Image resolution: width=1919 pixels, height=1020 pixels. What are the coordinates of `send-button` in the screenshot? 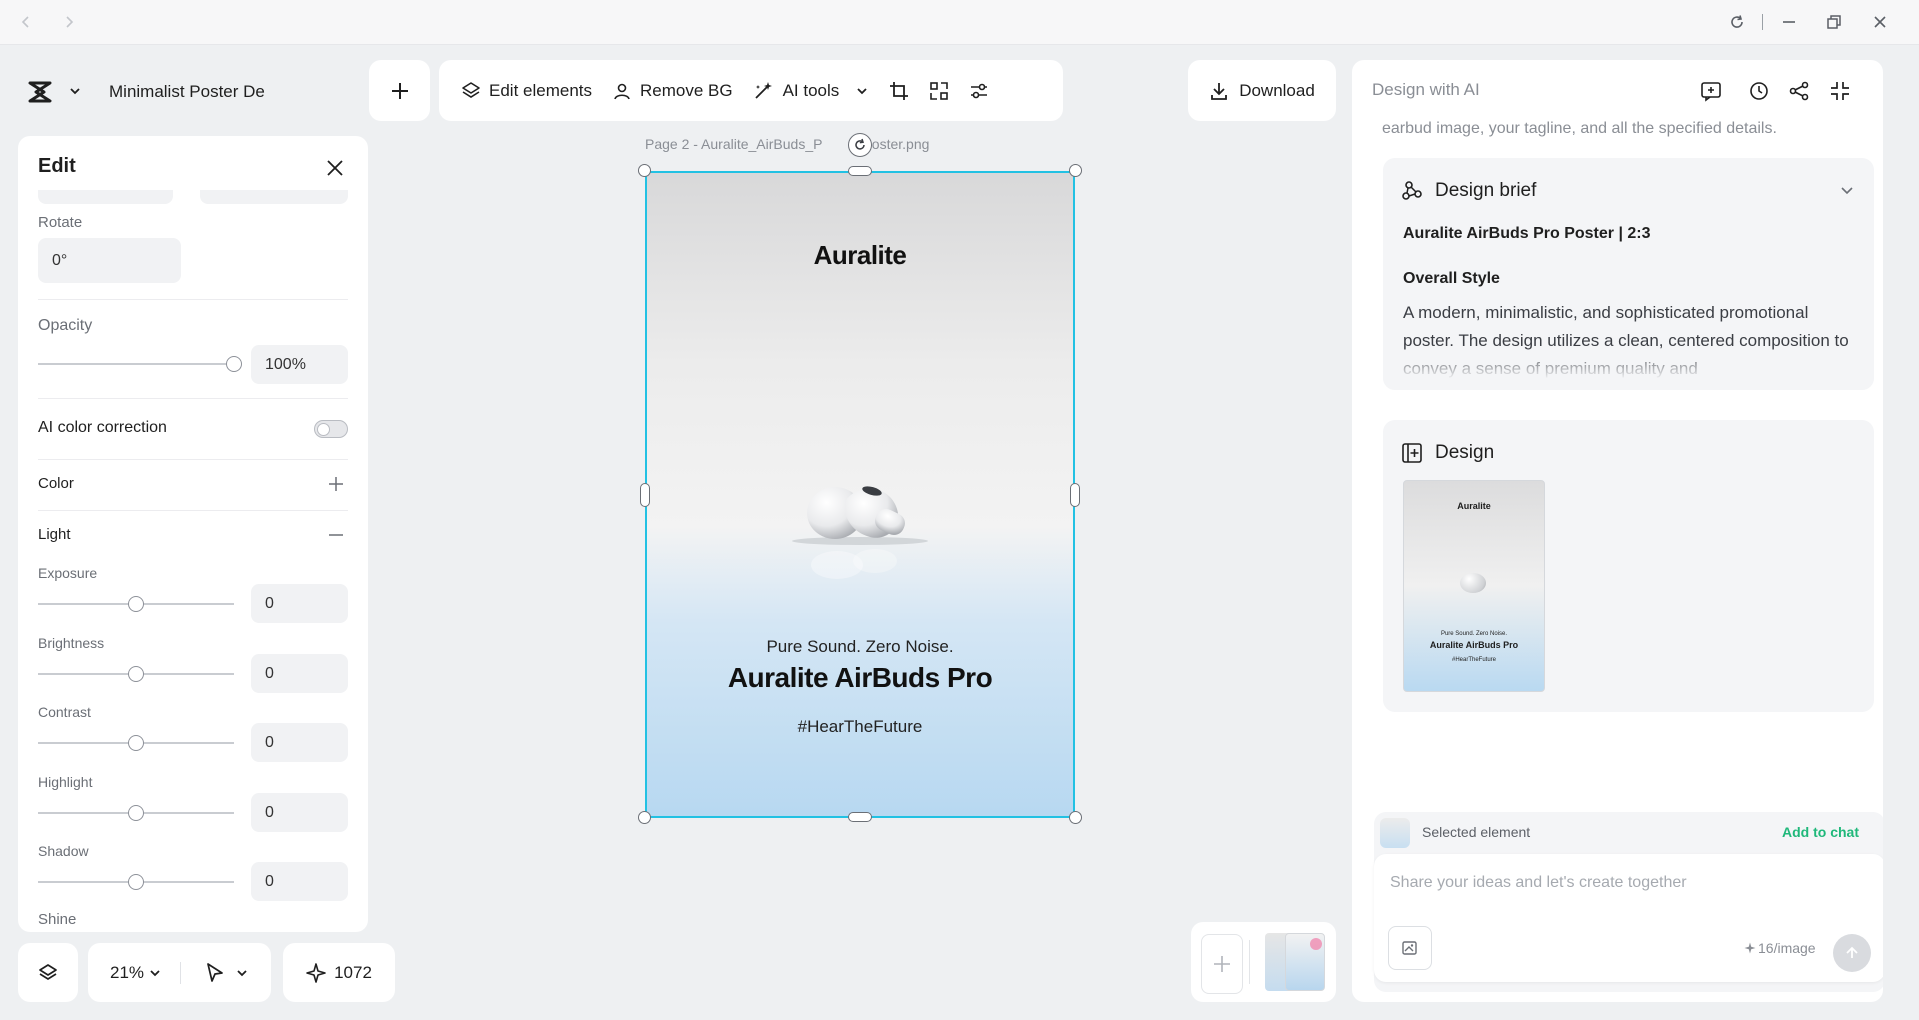 It's located at (1852, 953).